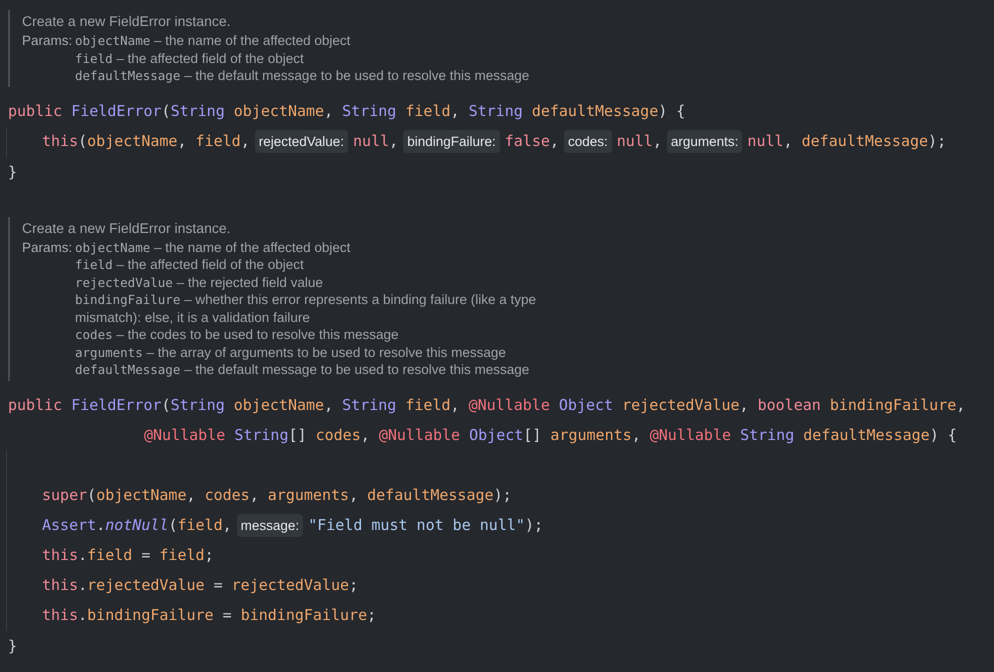  Describe the element at coordinates (277, 495) in the screenshot. I see `code-text: super(objectName, codes, arguments, defaultMessage);` at that location.